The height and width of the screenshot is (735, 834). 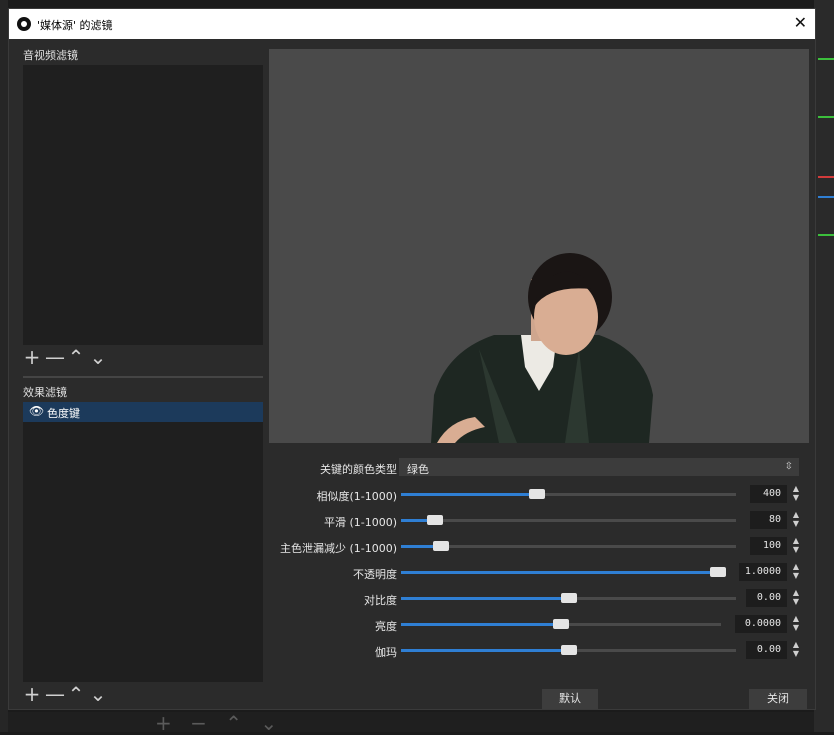 I want to click on filter-name: 色度键, so click(x=63, y=413).